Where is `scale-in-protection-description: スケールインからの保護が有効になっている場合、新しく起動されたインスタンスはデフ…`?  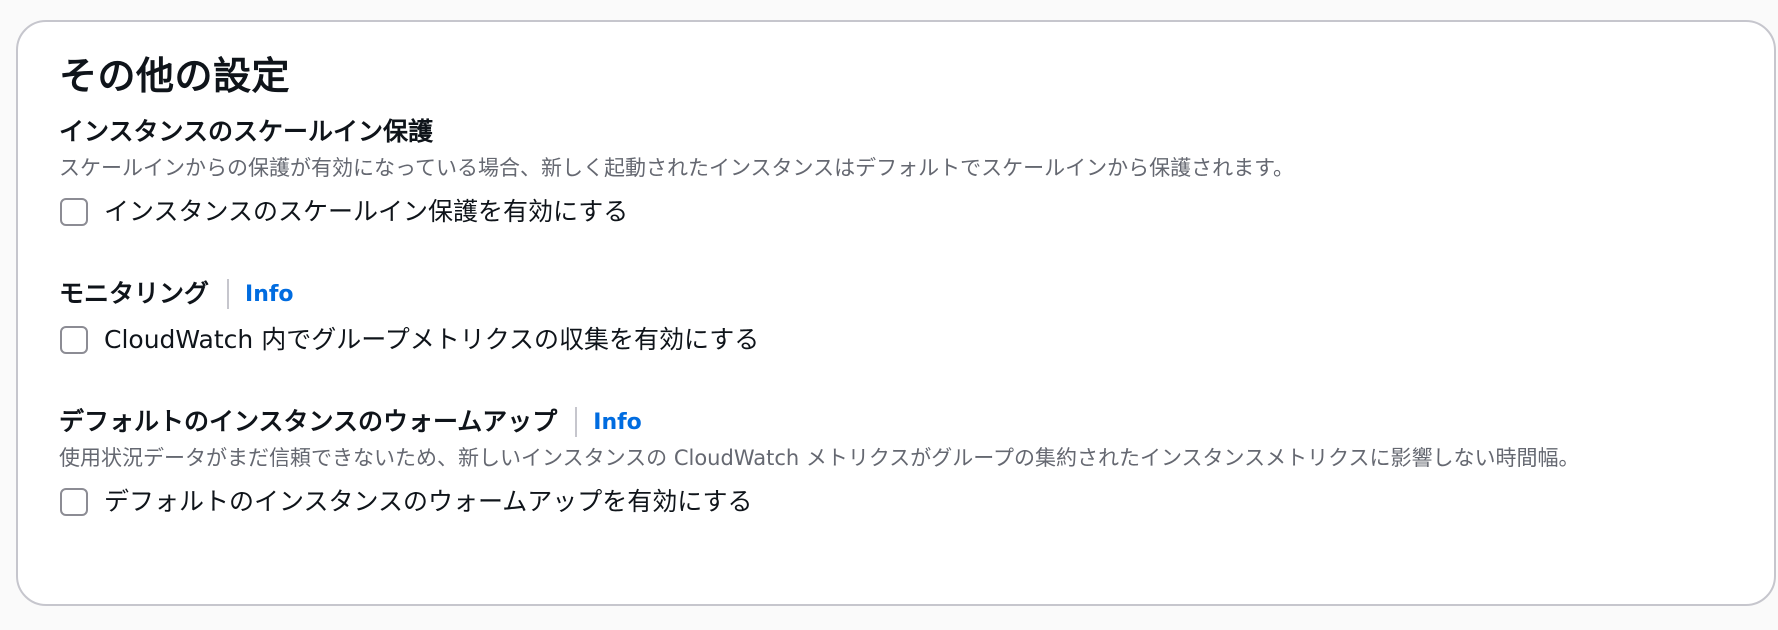 scale-in-protection-description: スケールインからの保護が有効になっている場合、新しく起動されたインスタンスはデフ… is located at coordinates (677, 168).